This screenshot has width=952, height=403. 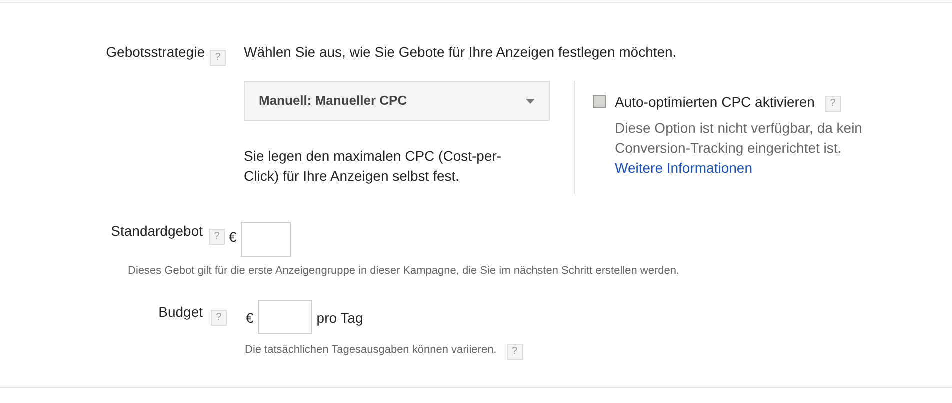 I want to click on caret-icon, so click(x=530, y=101).